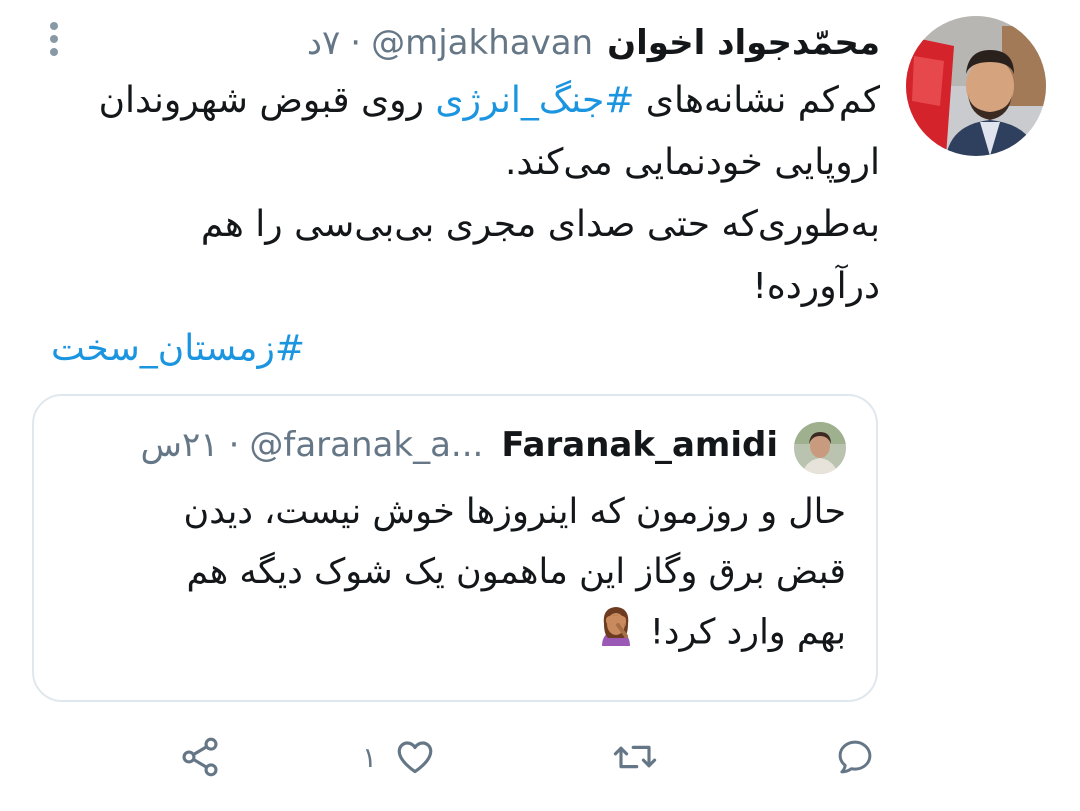  I want to click on quoted-author-name: Faranak_amidi, so click(639, 445).